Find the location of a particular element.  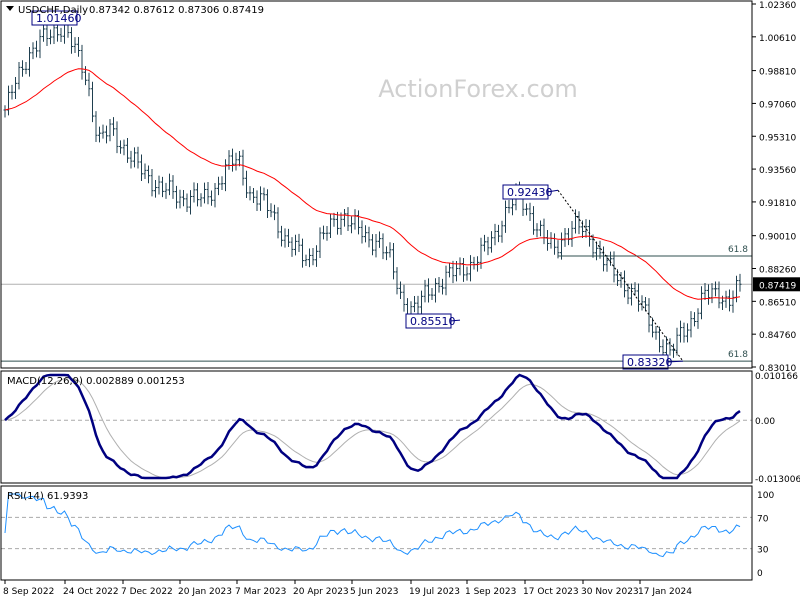

last-price-label: 0.87419 is located at coordinates (777, 286).